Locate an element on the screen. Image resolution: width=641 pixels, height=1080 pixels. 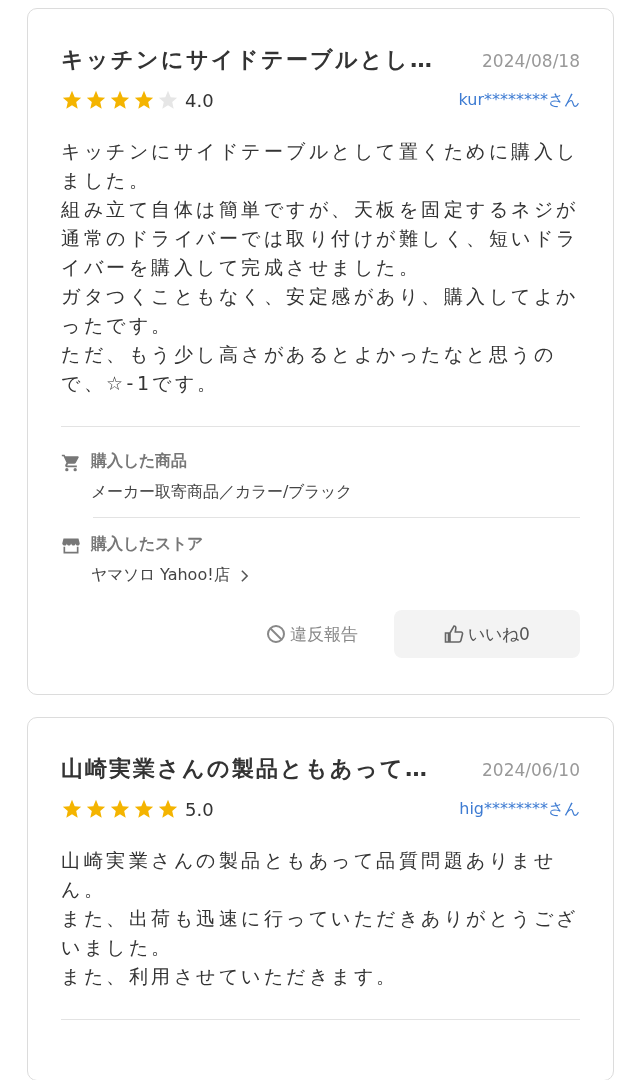
store-link: ヤマソロ Yahoo!店 is located at coordinates (170, 575).